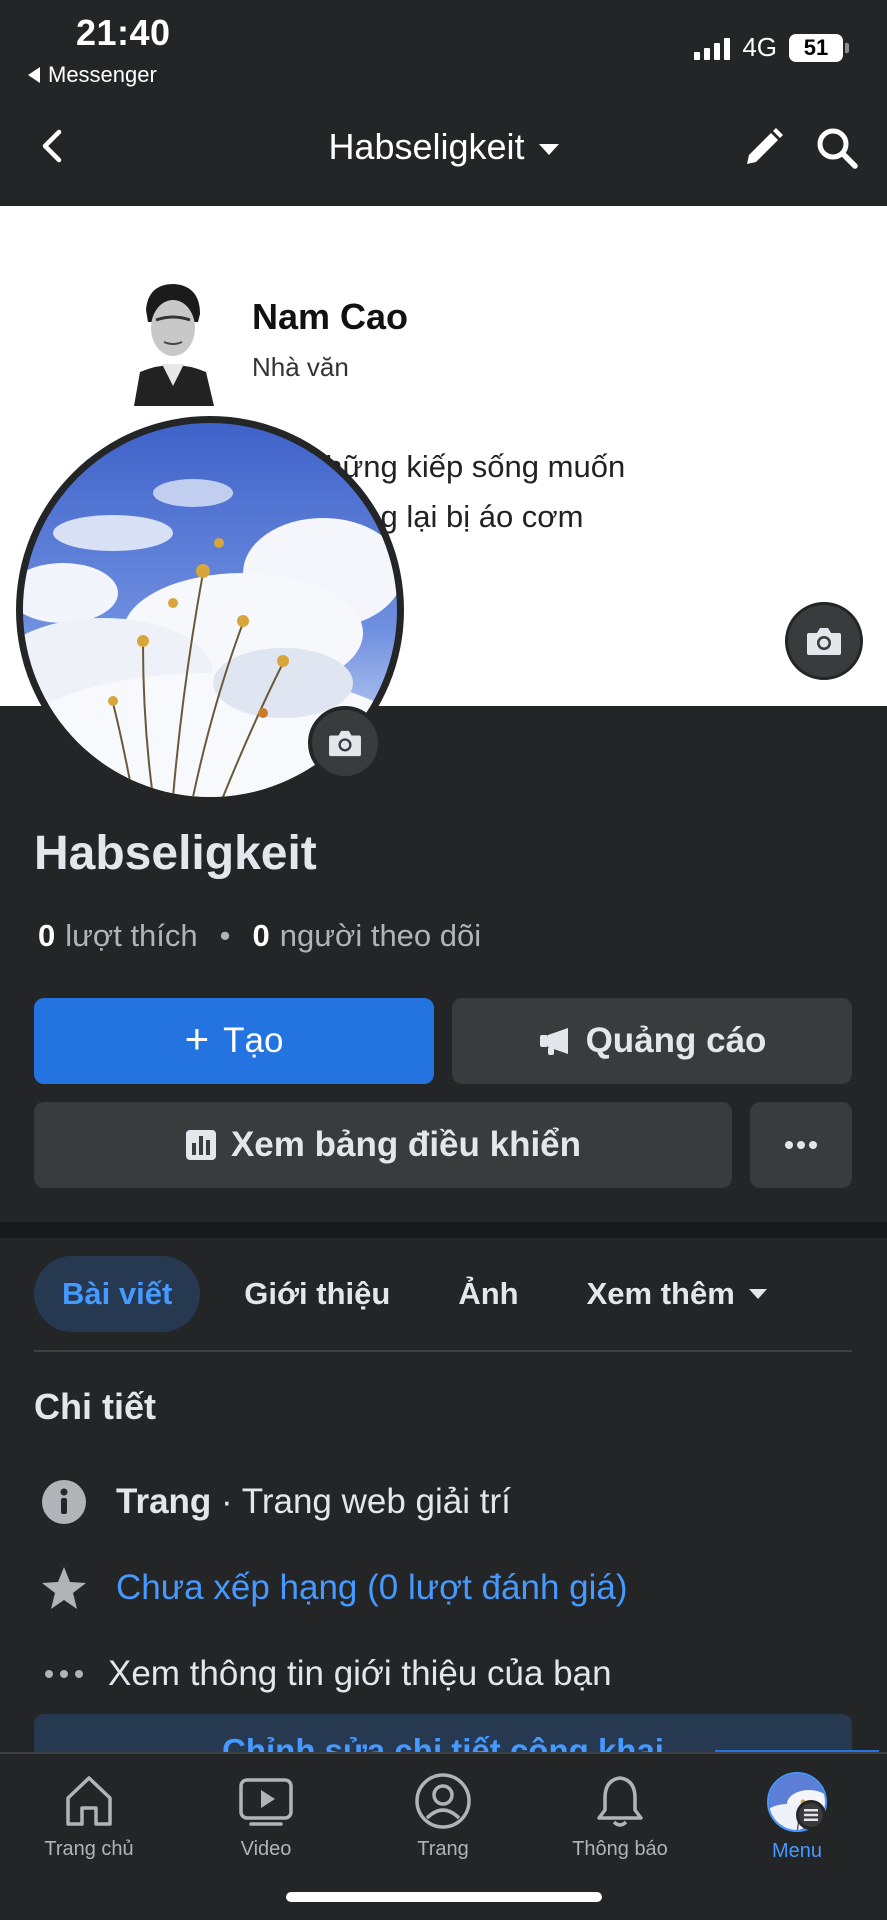 This screenshot has height=1920, width=887. I want to click on cover-person-name: Nam Cao, so click(330, 316).